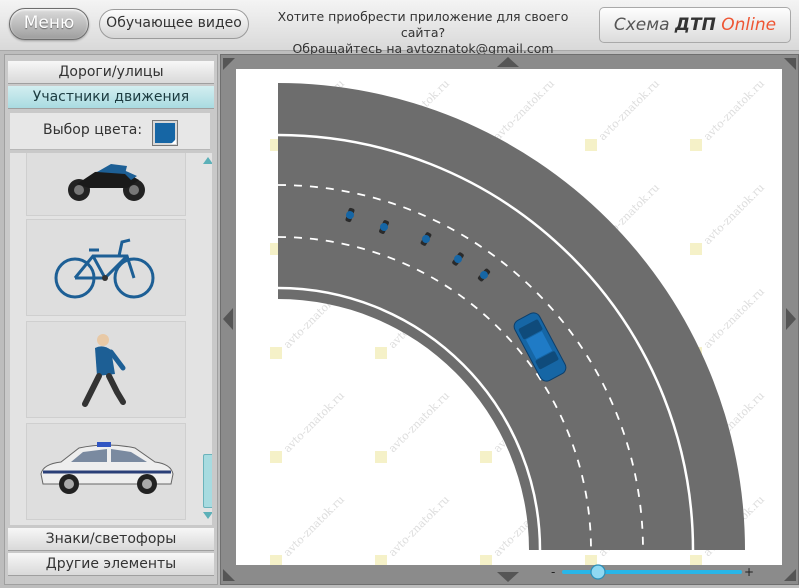 The height and width of the screenshot is (588, 799). Describe the element at coordinates (790, 64) in the screenshot. I see `pan-top-right-icon` at that location.